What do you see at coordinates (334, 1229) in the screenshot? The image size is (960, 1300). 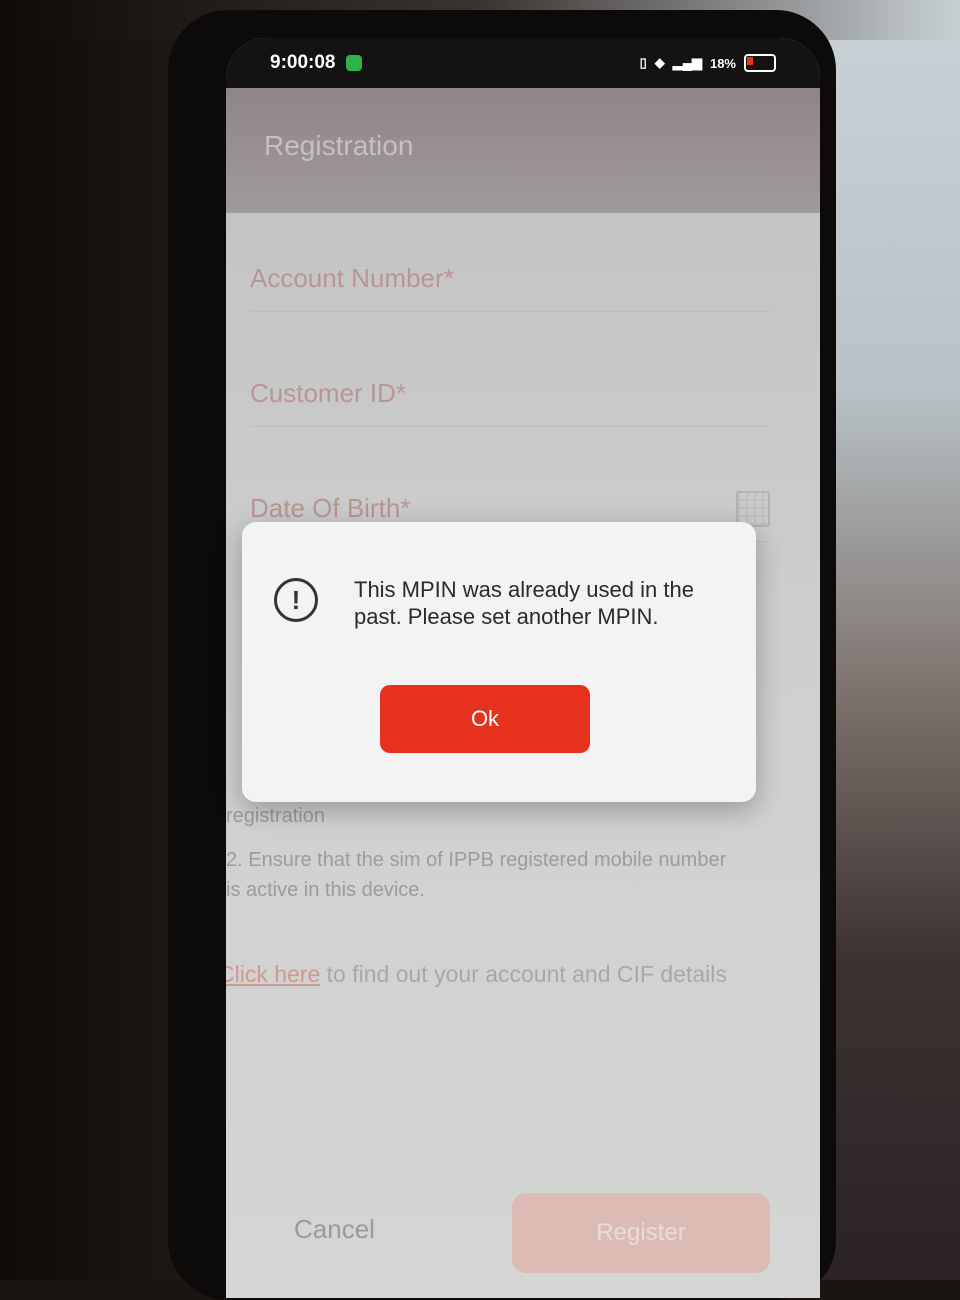 I see `cancel-button: Cancel` at bounding box center [334, 1229].